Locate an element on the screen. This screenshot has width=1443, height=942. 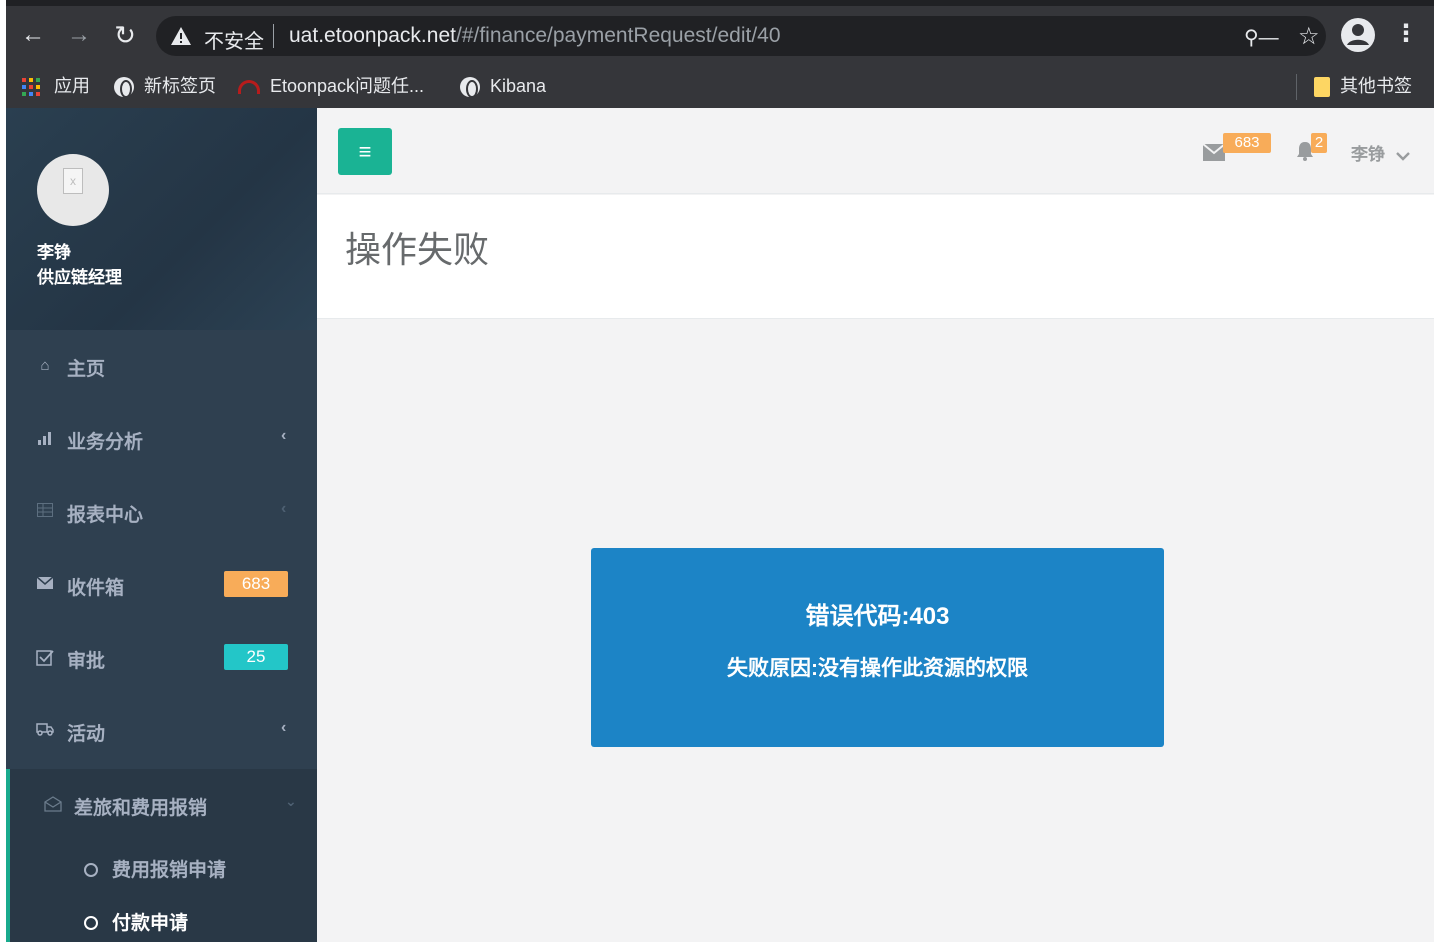
check-square-icon is located at coordinates (45, 658).